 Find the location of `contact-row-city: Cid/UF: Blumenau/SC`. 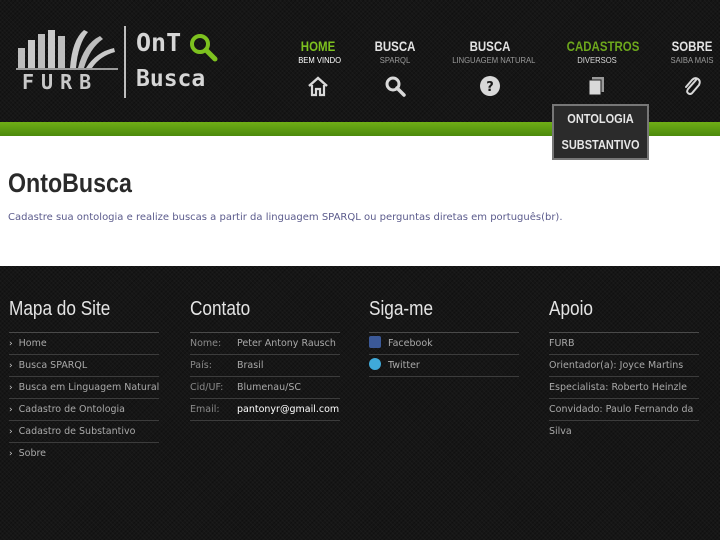

contact-row-city: Cid/UF: Blumenau/SC is located at coordinates (265, 388).